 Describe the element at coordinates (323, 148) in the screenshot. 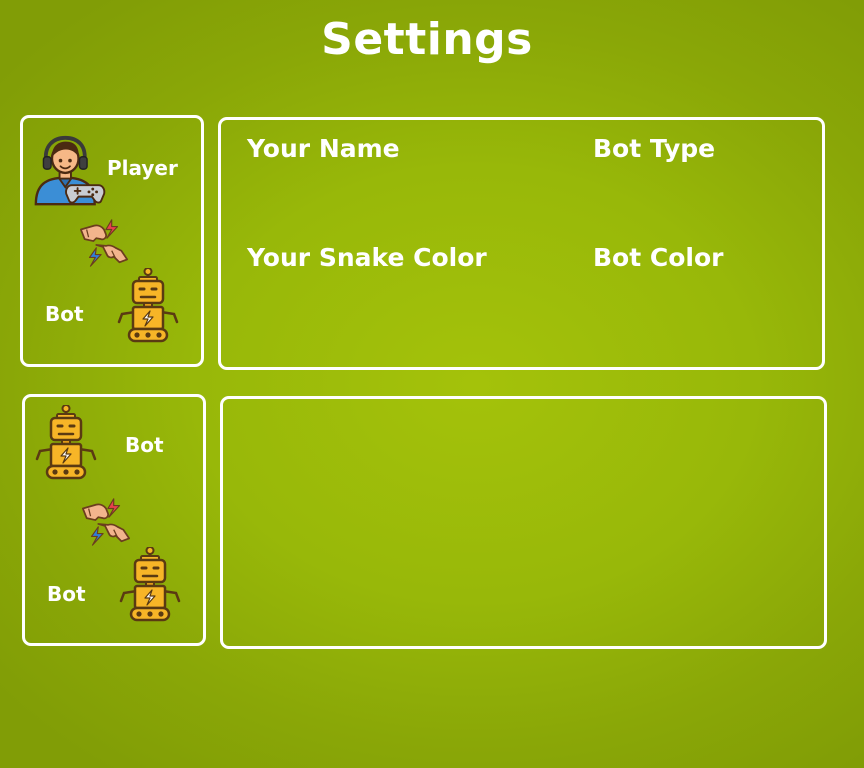

I see `your-name-label: Your Name` at that location.